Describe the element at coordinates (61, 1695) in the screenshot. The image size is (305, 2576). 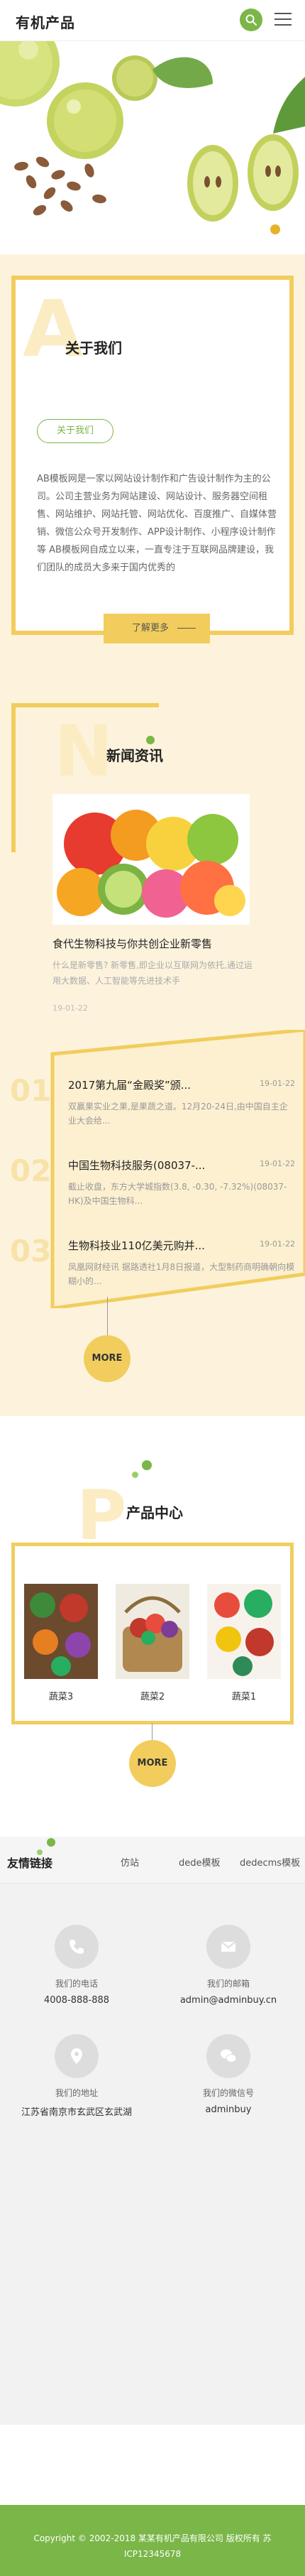
I see `product-name: 蔬菜3` at that location.